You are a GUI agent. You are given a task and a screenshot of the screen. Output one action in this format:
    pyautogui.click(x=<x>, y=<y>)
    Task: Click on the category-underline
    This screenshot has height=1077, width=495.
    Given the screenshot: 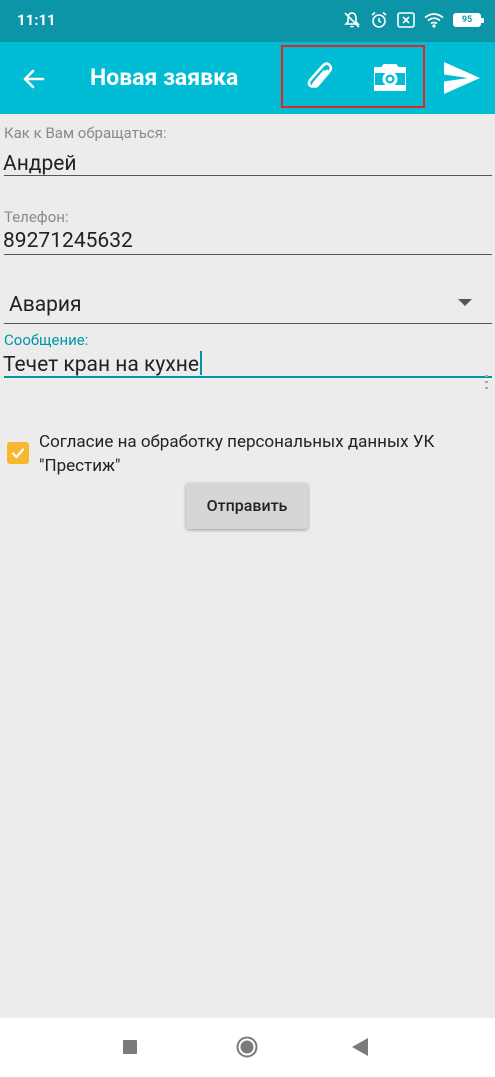 What is the action you would take?
    pyautogui.click(x=248, y=323)
    